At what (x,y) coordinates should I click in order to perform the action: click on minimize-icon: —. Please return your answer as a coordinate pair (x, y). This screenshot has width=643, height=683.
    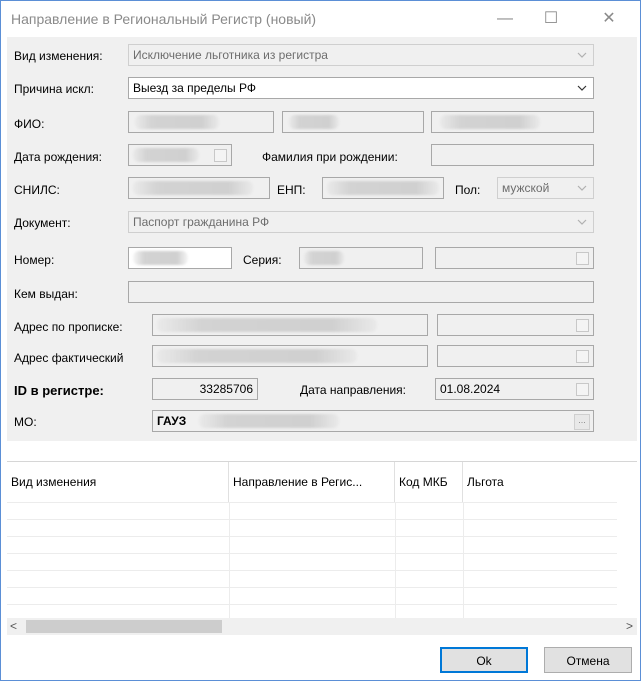
    Looking at the image, I should click on (505, 19).